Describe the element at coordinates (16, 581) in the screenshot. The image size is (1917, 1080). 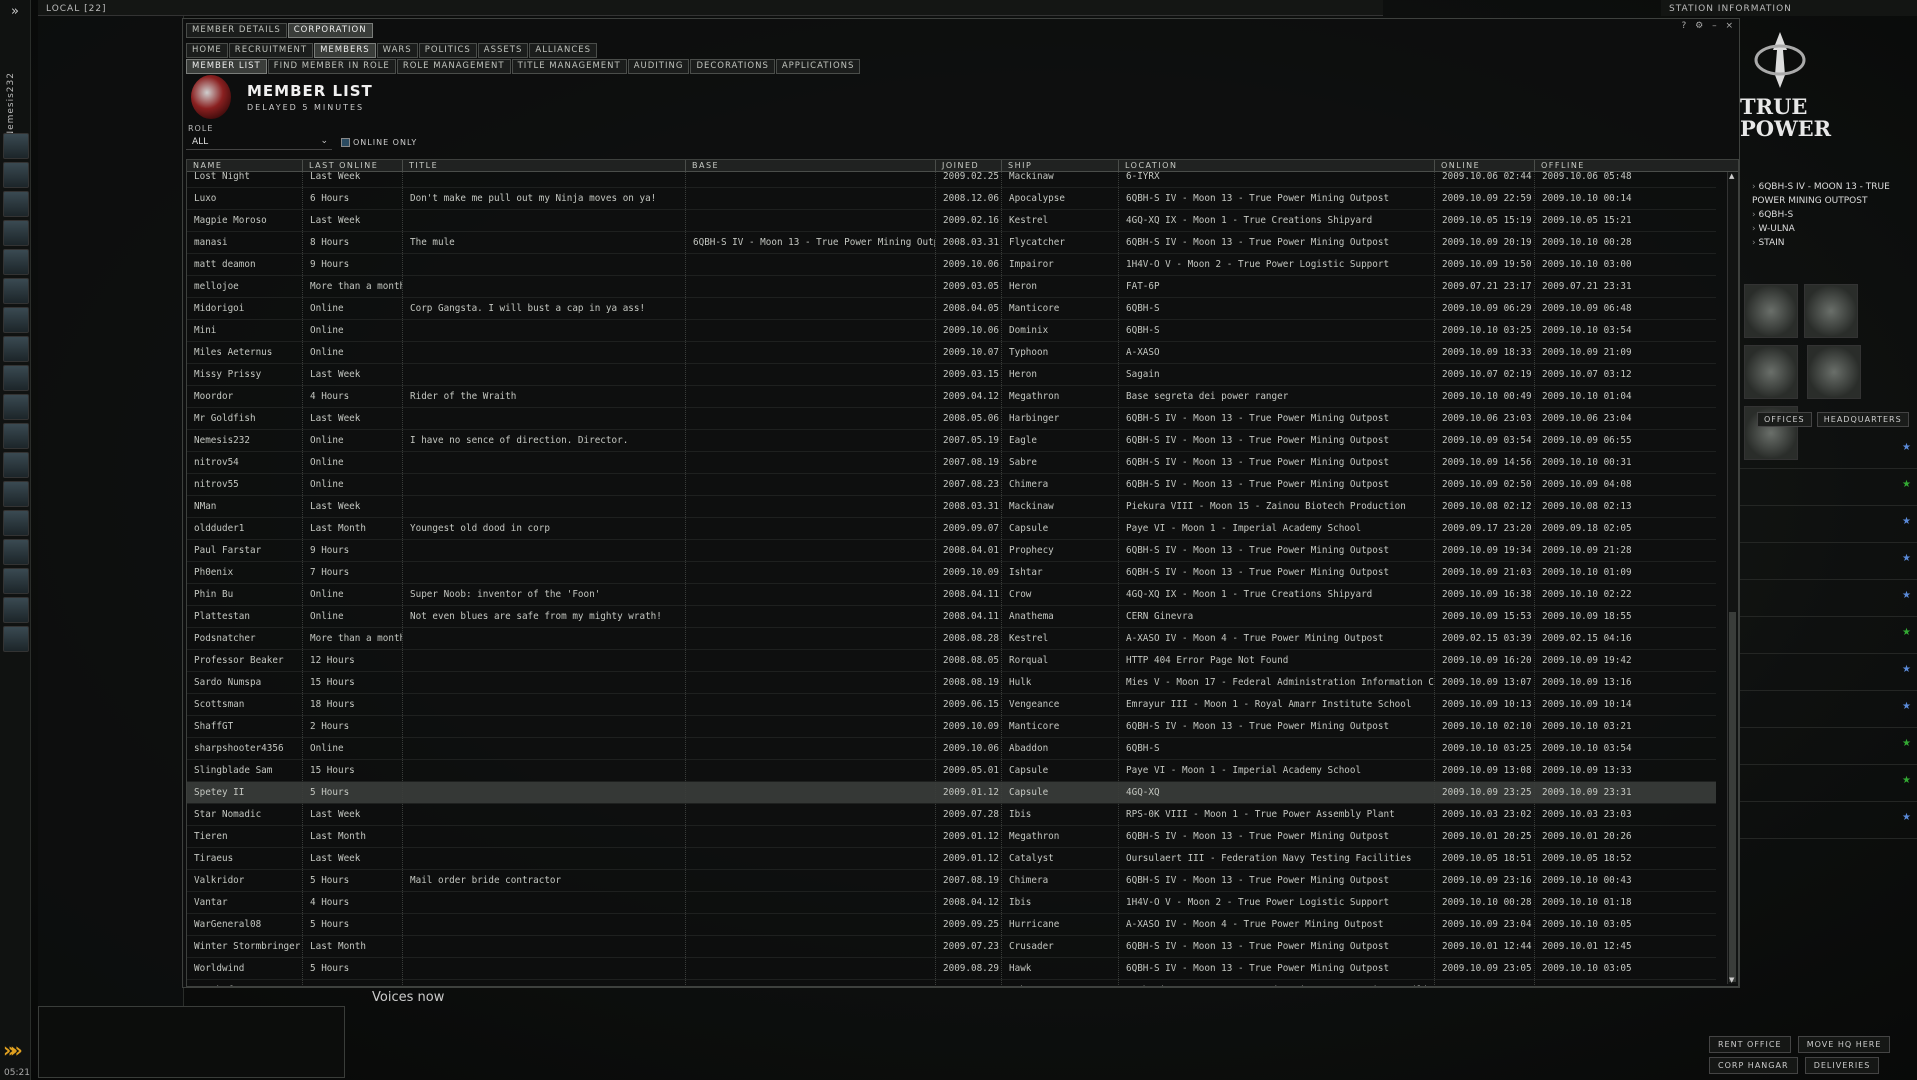
I see `help-icon` at that location.